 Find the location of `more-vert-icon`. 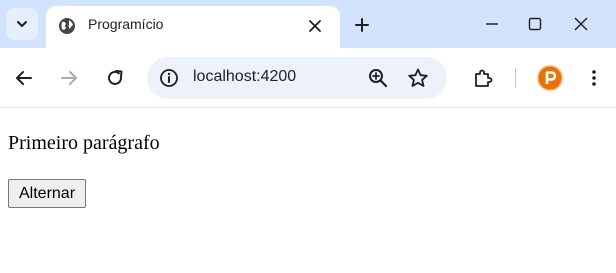

more-vert-icon is located at coordinates (594, 78).